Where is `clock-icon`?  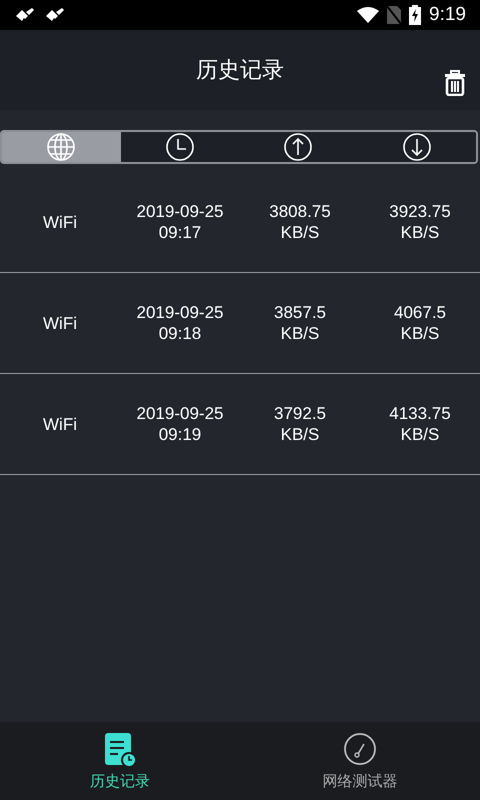
clock-icon is located at coordinates (179, 147).